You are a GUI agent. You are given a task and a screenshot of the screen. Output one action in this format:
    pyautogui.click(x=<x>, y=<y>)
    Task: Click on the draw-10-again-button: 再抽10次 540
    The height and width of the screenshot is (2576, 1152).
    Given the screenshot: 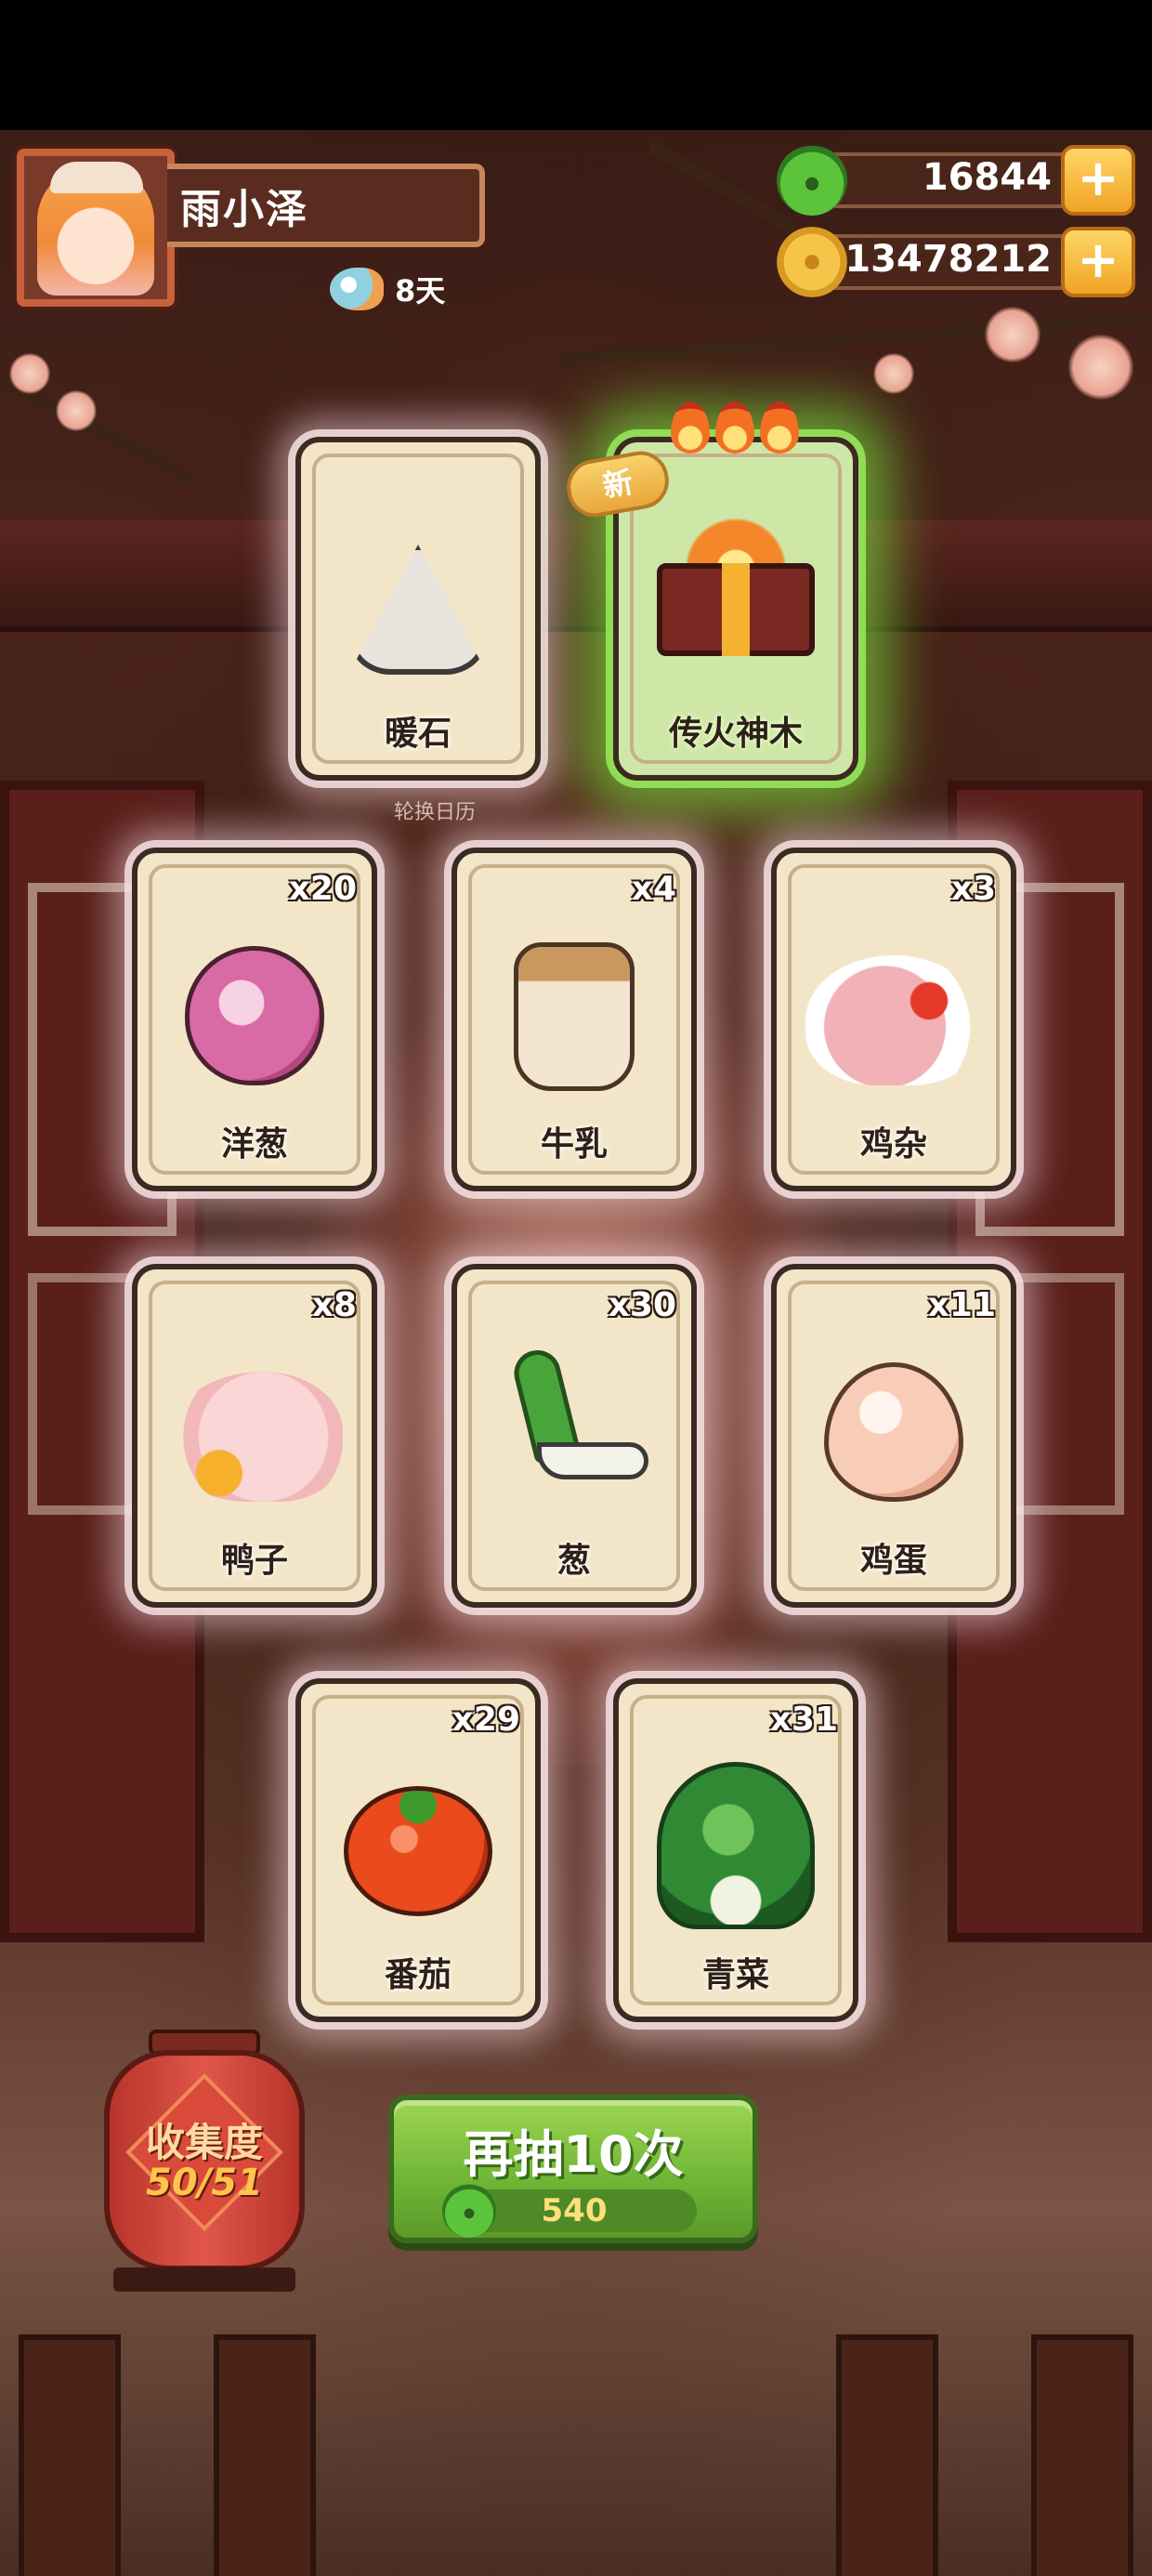 What is the action you would take?
    pyautogui.click(x=573, y=2169)
    